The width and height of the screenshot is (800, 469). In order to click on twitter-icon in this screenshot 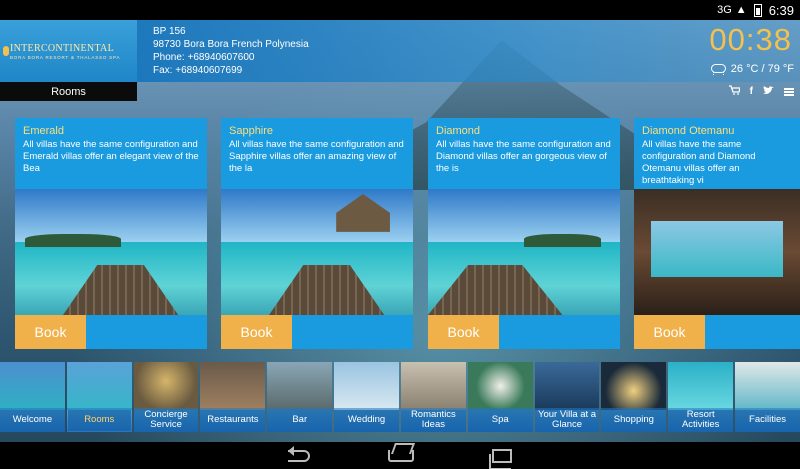, I will do `click(768, 91)`.